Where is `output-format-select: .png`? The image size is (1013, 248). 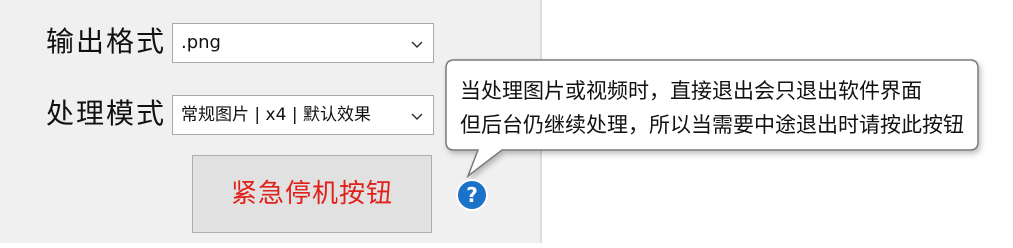 output-format-select: .png is located at coordinates (303, 43).